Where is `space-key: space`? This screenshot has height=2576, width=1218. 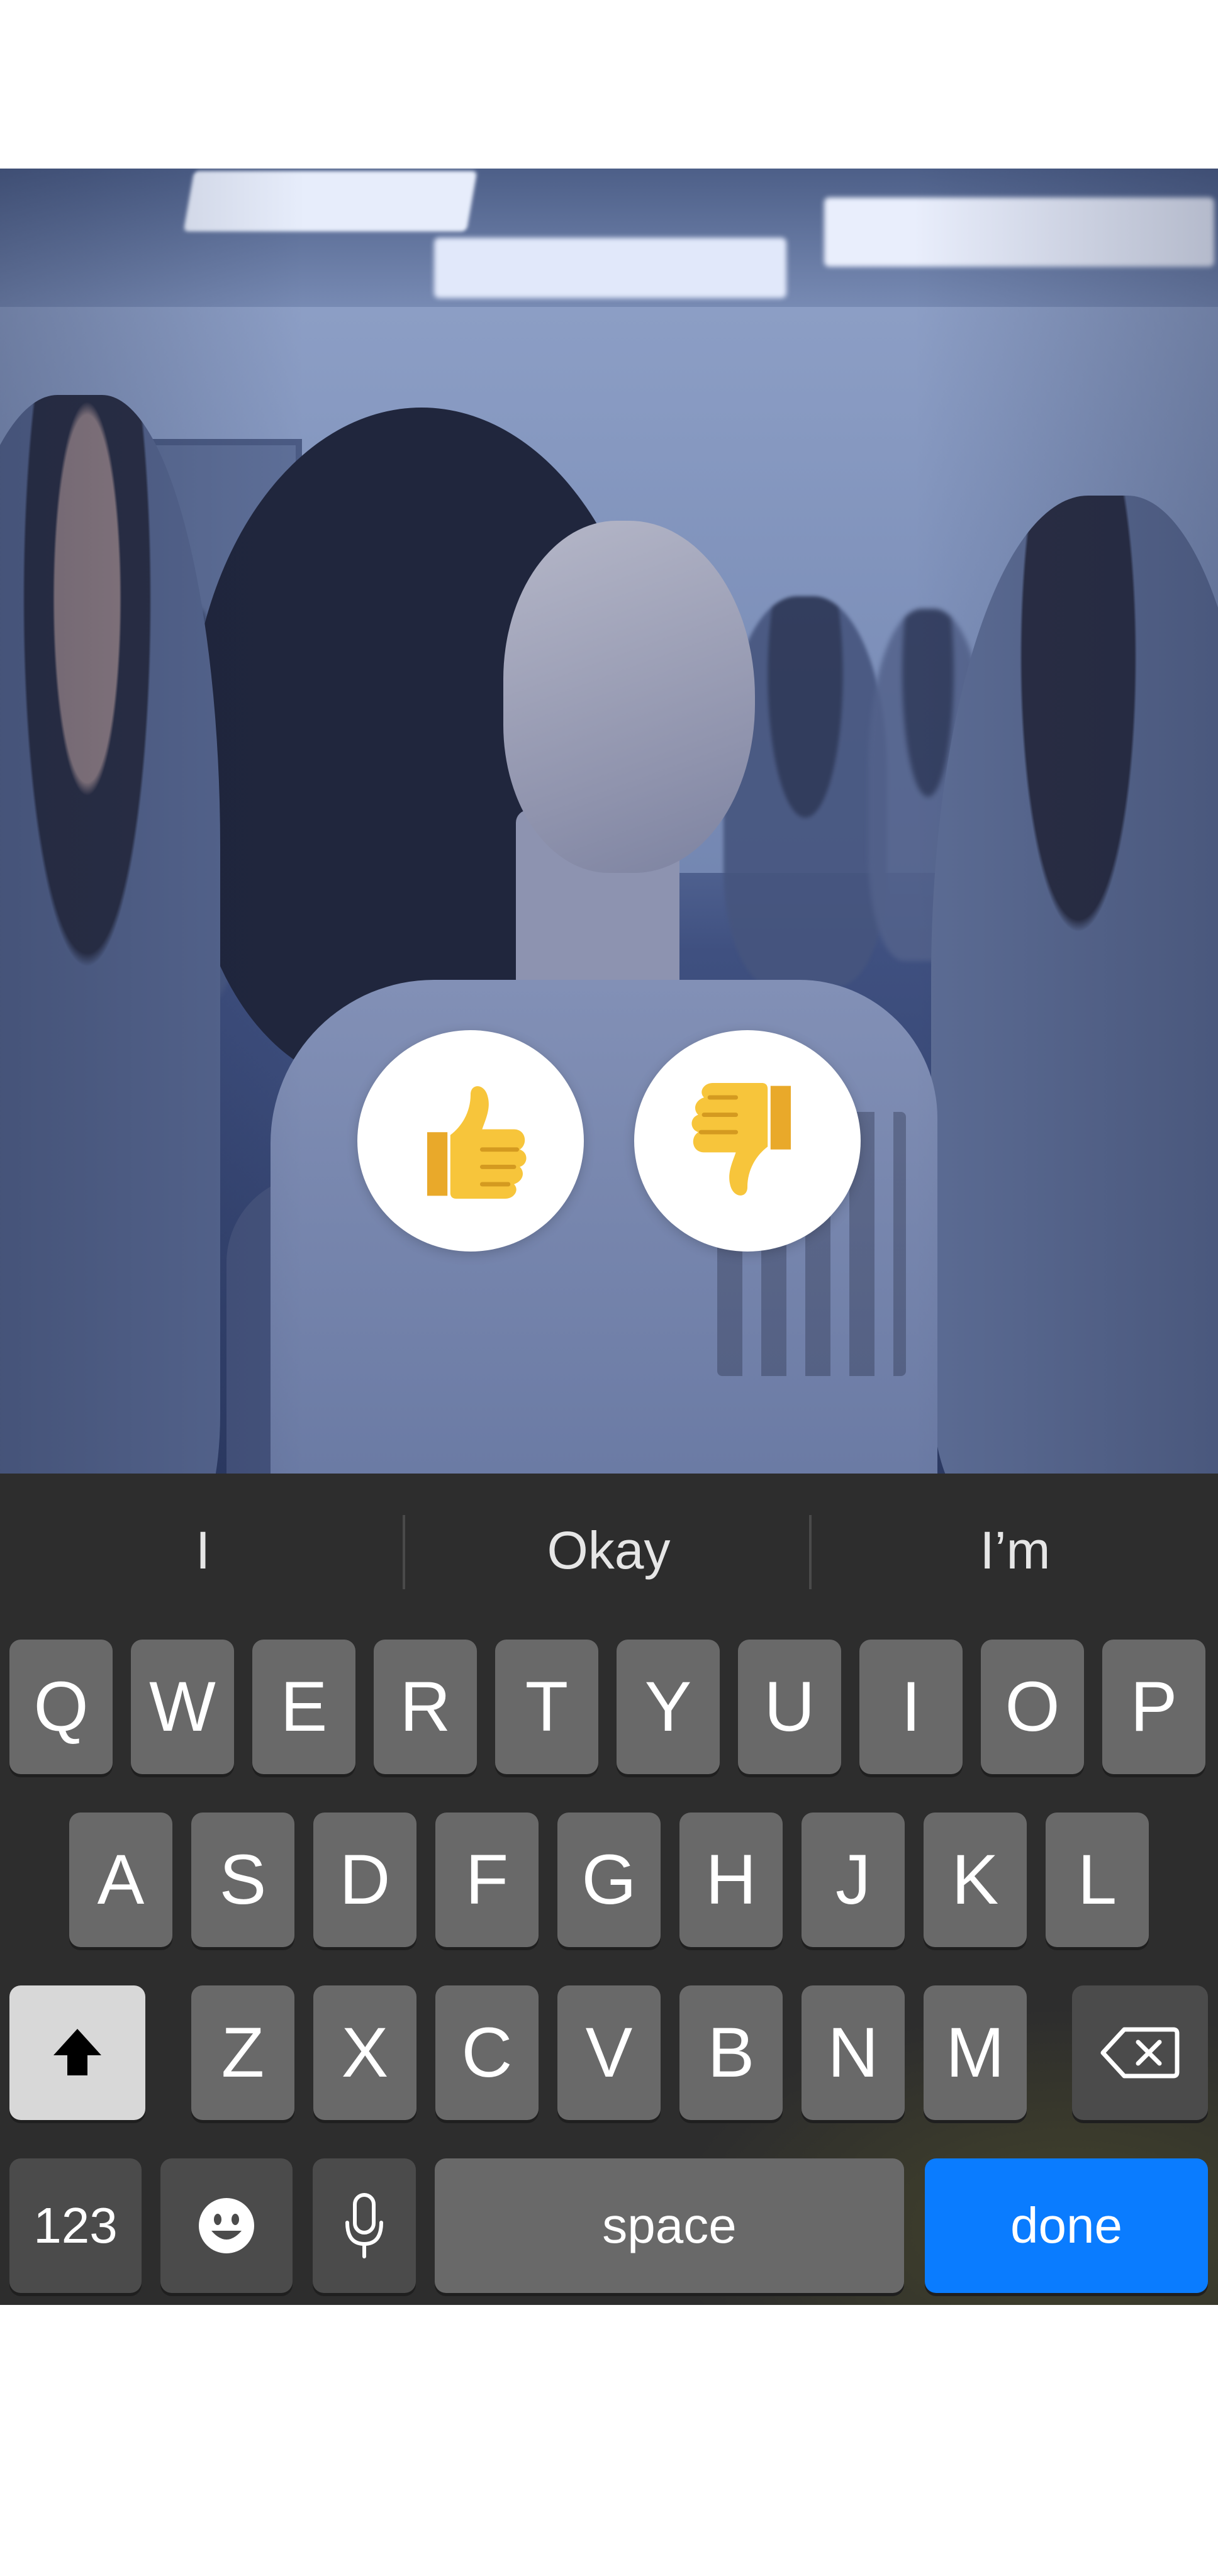 space-key: space is located at coordinates (669, 2225).